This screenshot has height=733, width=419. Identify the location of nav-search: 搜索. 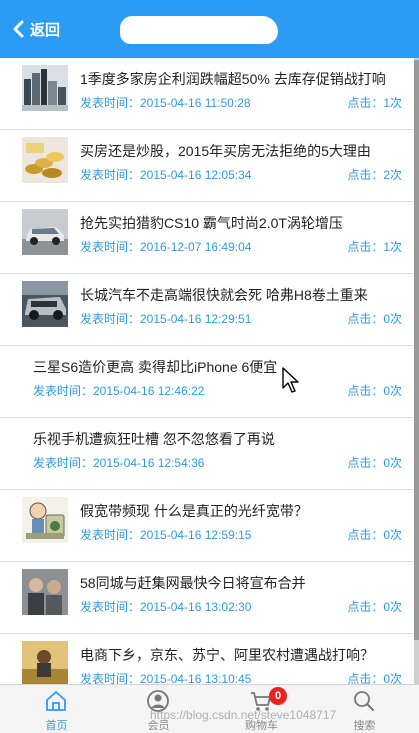
(364, 709).